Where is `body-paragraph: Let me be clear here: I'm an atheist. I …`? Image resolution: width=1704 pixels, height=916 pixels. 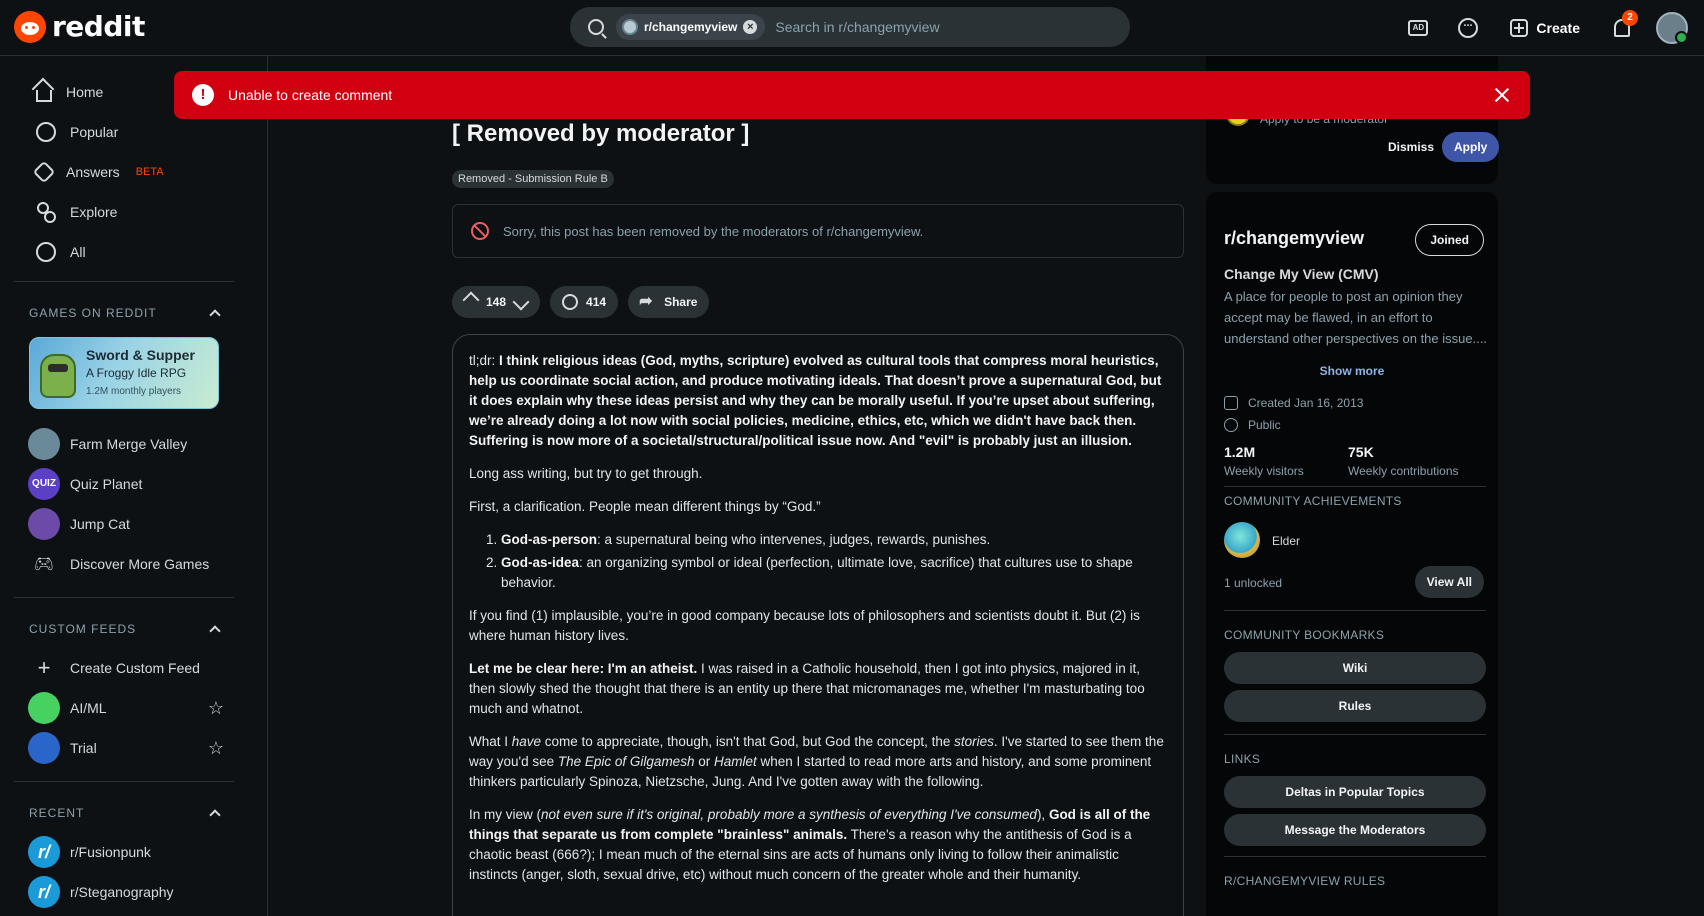 body-paragraph: Let me be clear here: I'm an atheist. I … is located at coordinates (818, 689).